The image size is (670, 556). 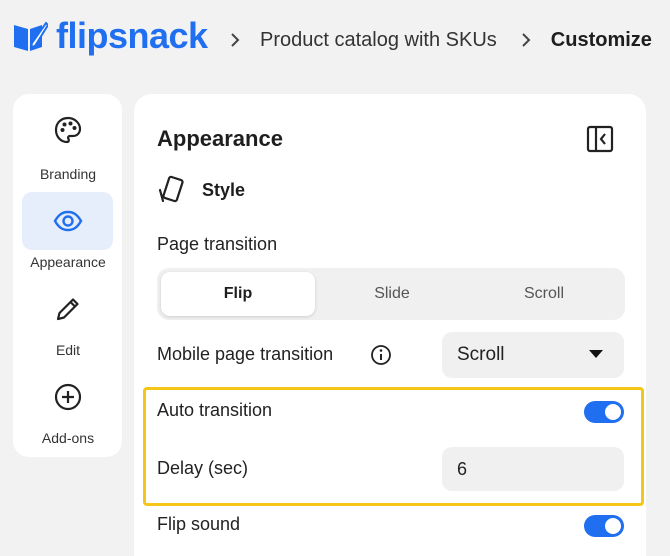 I want to click on style-section-header: Style, so click(x=200, y=190).